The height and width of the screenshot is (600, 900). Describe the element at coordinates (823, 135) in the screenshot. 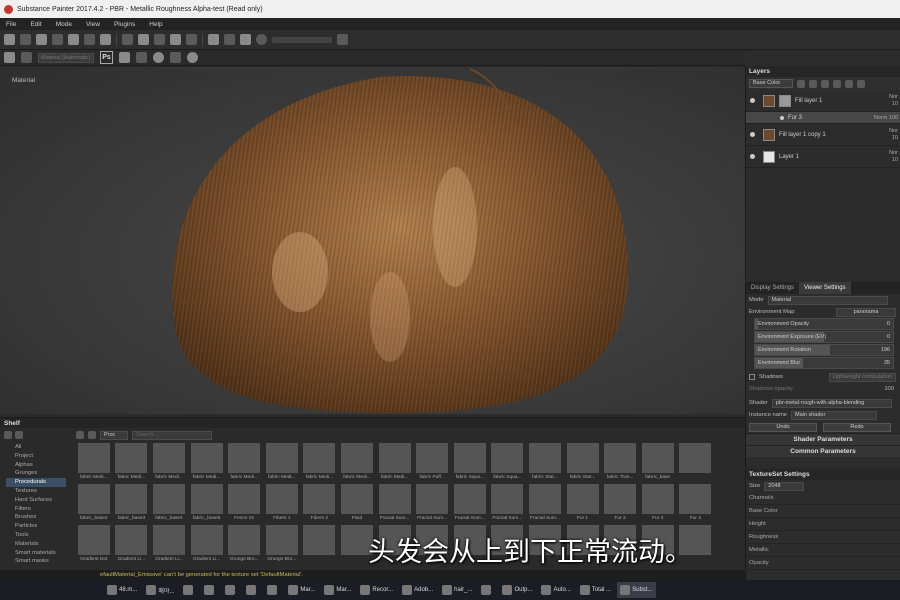

I see `layer-row: Fill layer 1 copy 1 Nor 10` at that location.